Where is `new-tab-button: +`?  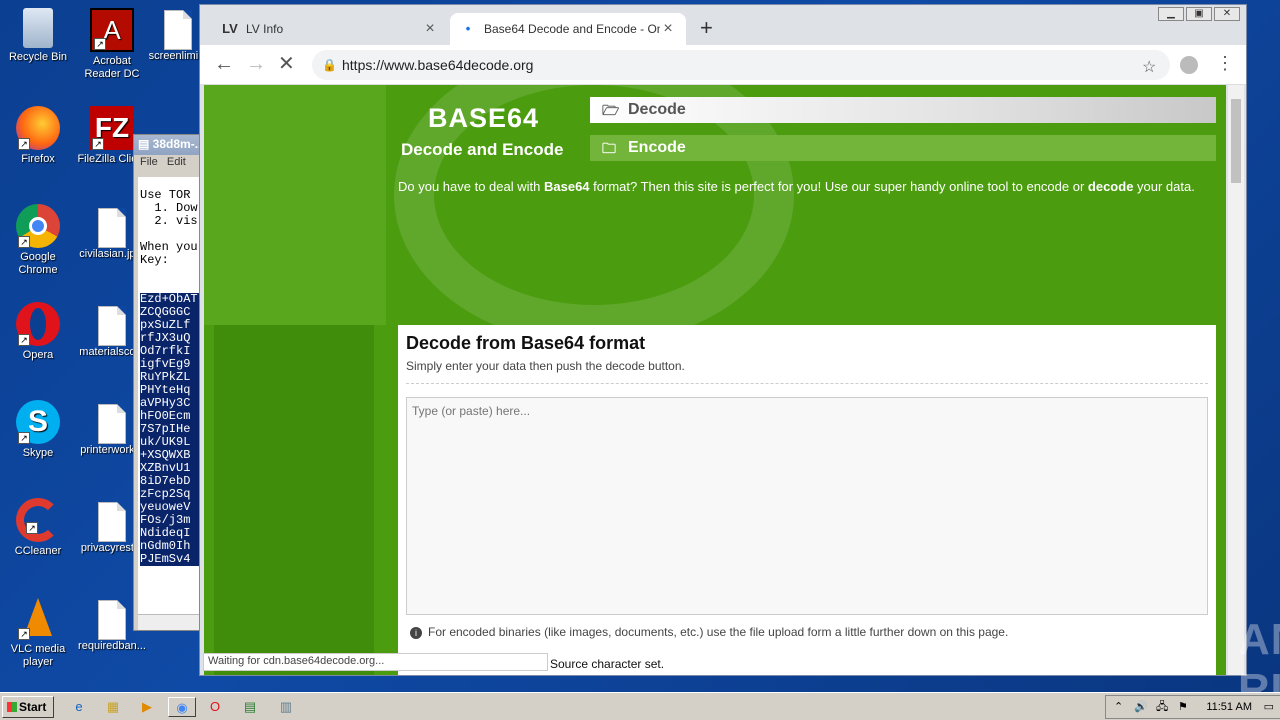
new-tab-button: + is located at coordinates (706, 28).